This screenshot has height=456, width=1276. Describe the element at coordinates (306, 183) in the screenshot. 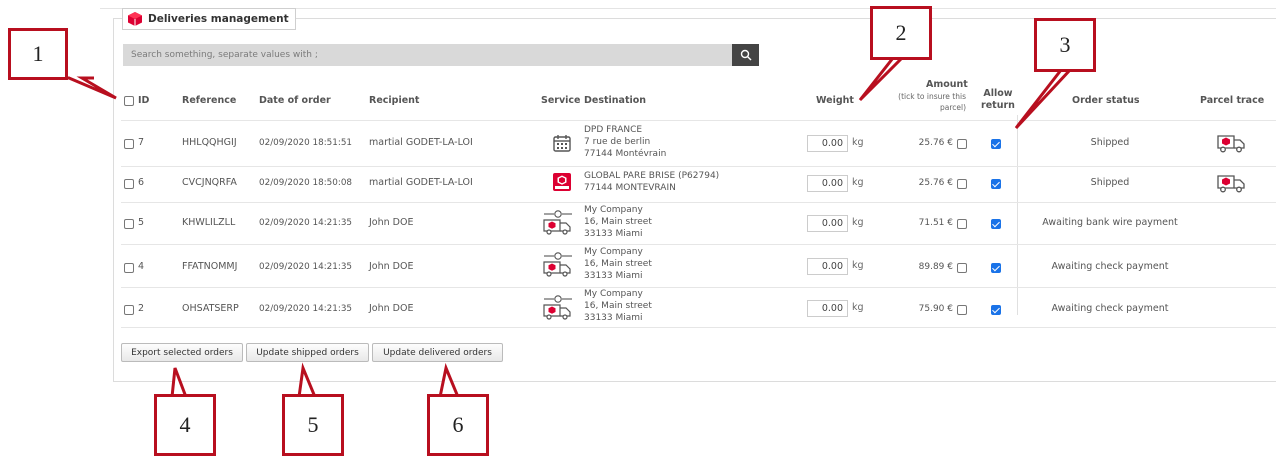

I see `row-date: 02/09/2020 18:50:08` at that location.